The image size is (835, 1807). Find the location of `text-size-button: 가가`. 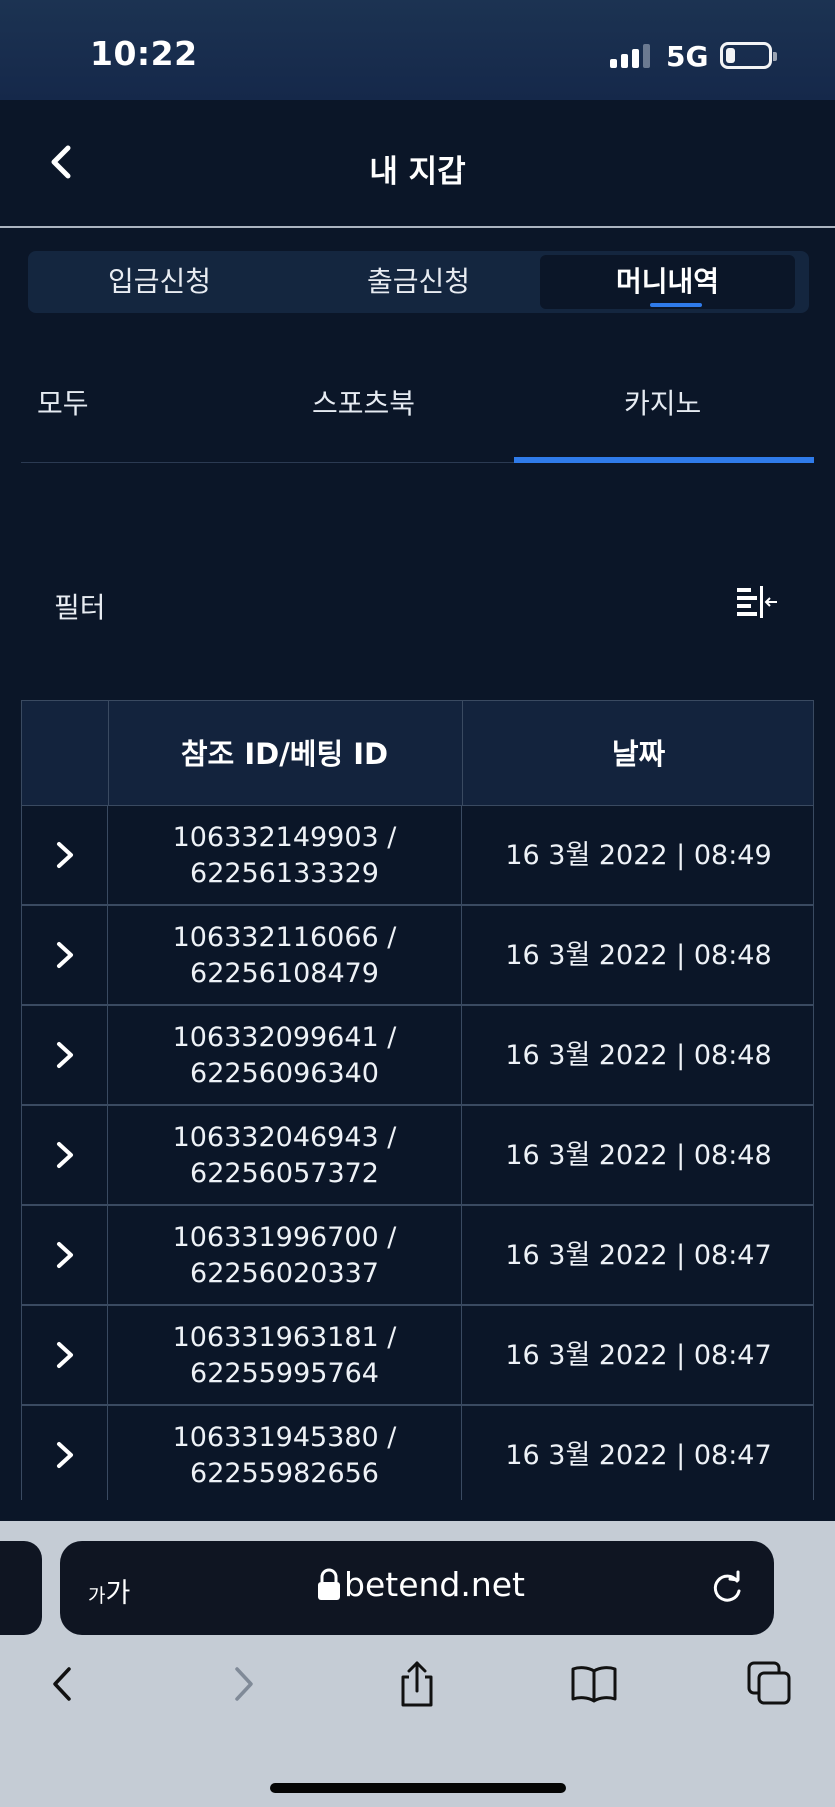

text-size-button: 가가 is located at coordinates (109, 1590).